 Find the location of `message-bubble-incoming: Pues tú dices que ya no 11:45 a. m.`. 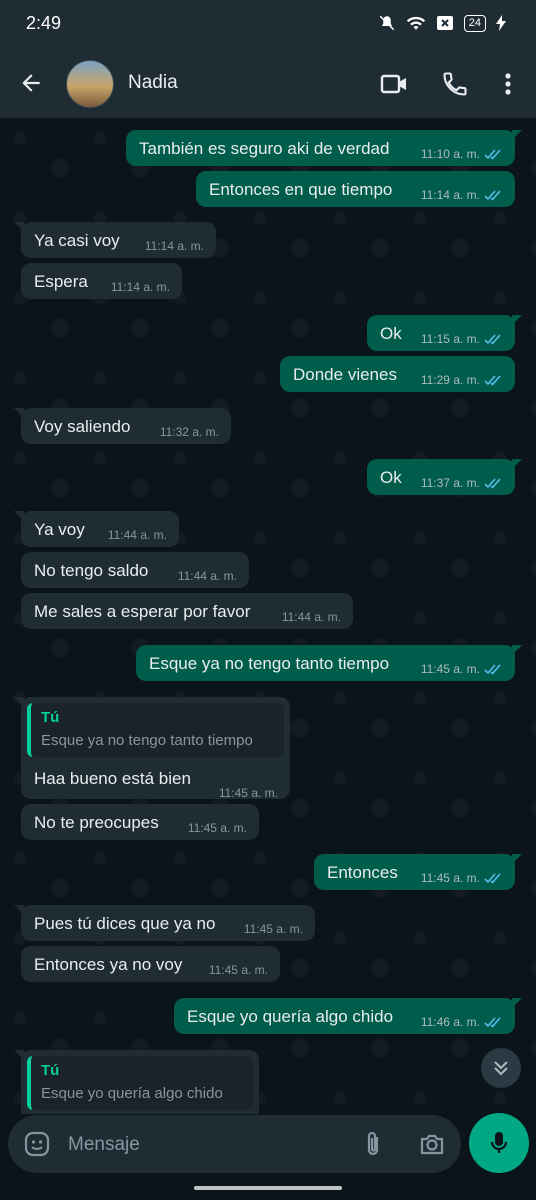

message-bubble-incoming: Pues tú dices que ya no 11:45 a. m. is located at coordinates (164, 923).